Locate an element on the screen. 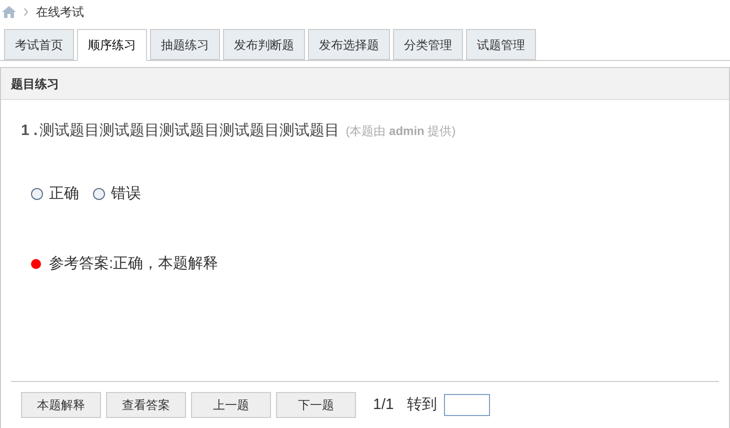 The height and width of the screenshot is (428, 730). tab: 分类管理 is located at coordinates (428, 44).